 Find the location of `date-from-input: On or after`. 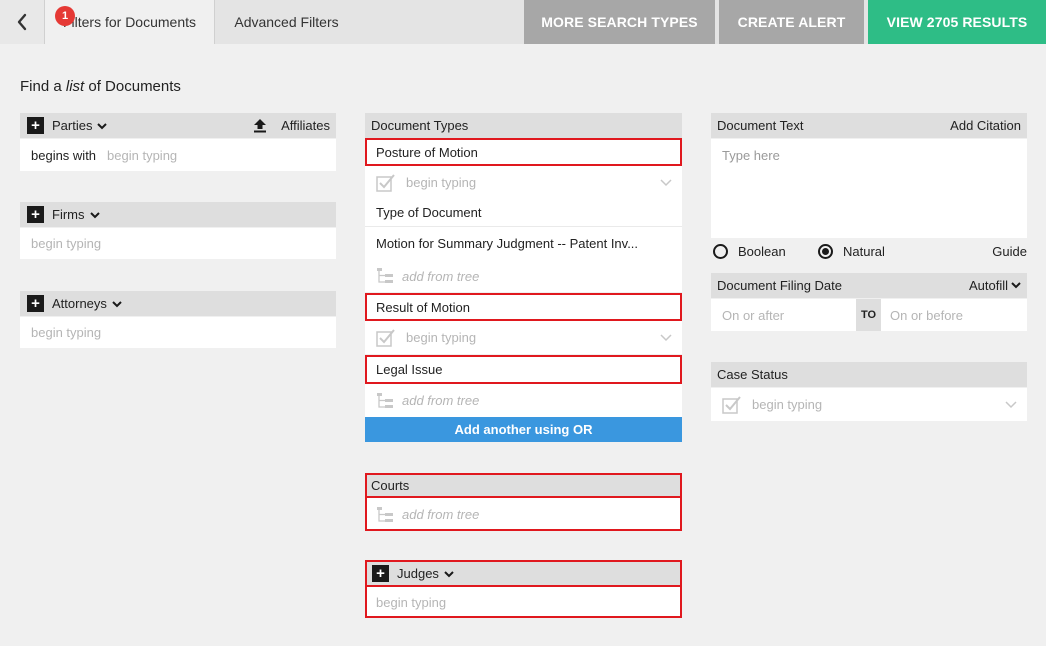

date-from-input: On or after is located at coordinates (783, 315).